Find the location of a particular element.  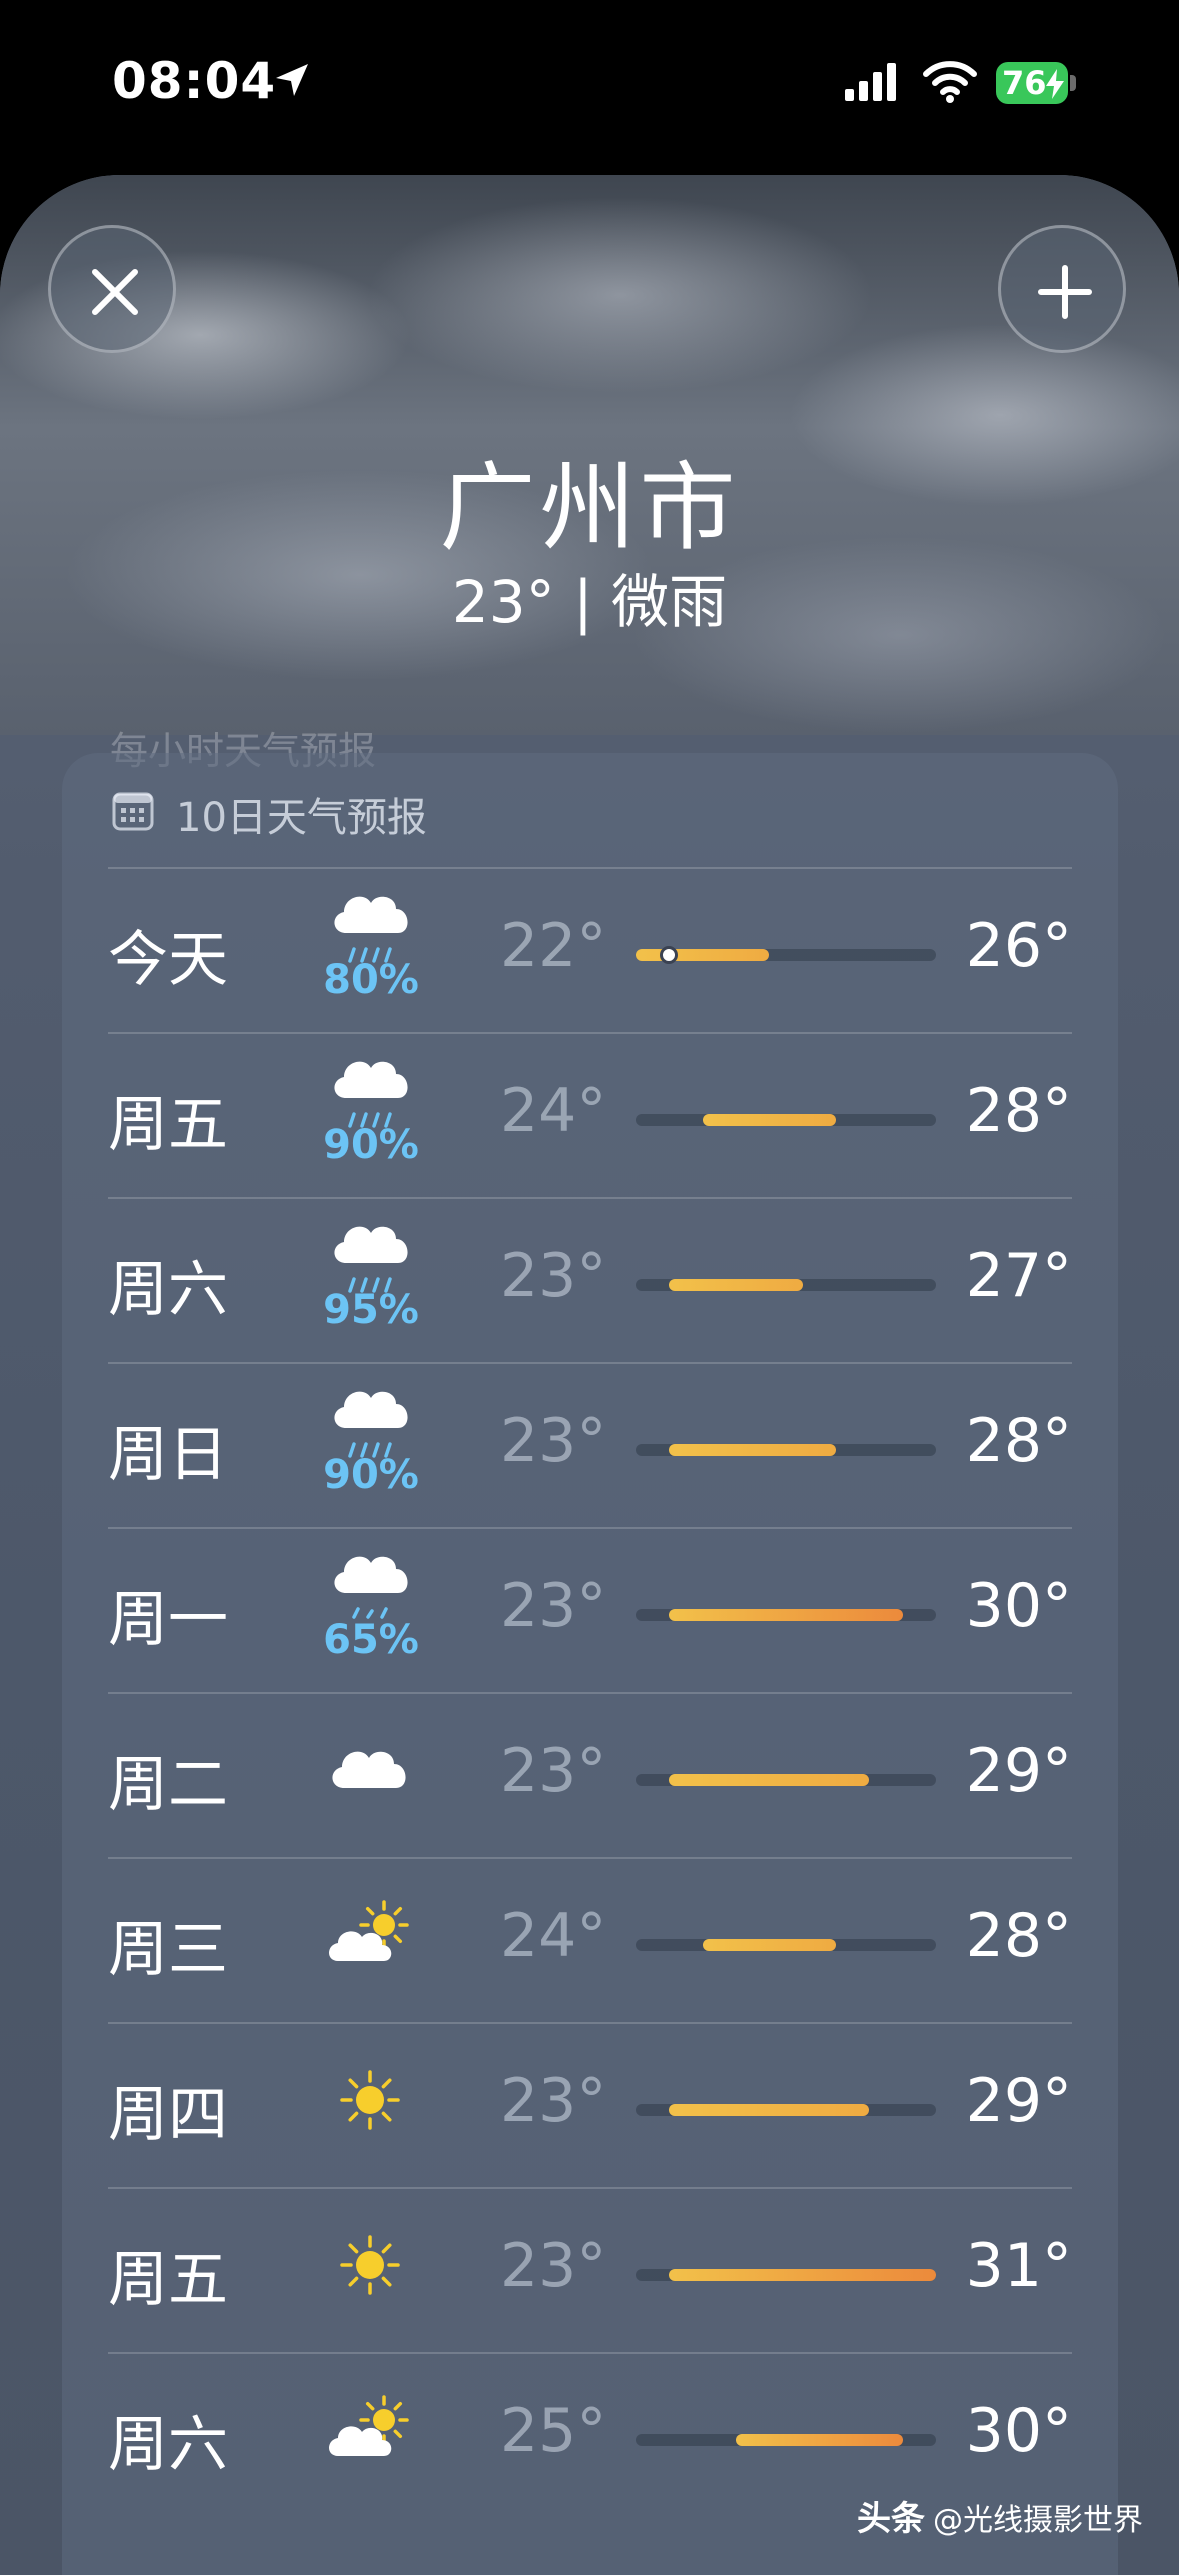

watermark-brand: 头条 is located at coordinates (891, 2519).